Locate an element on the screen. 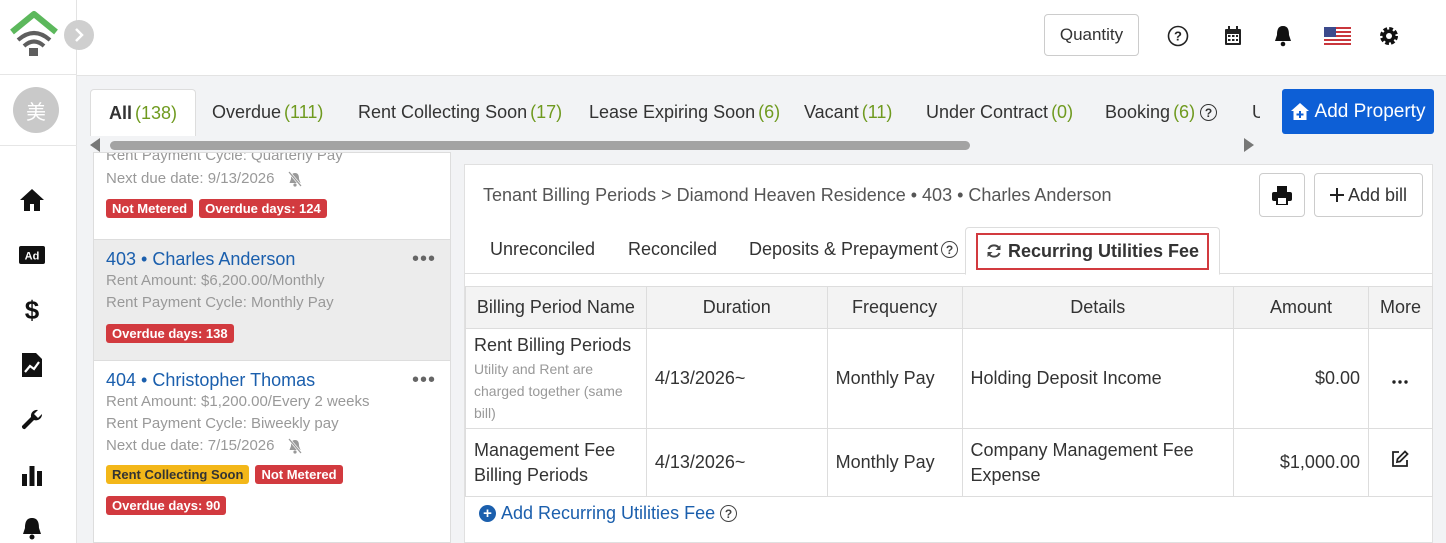 Image resolution: width=1446 pixels, height=543 pixels. tab-label: Deposits & Prepayment is located at coordinates (844, 249).